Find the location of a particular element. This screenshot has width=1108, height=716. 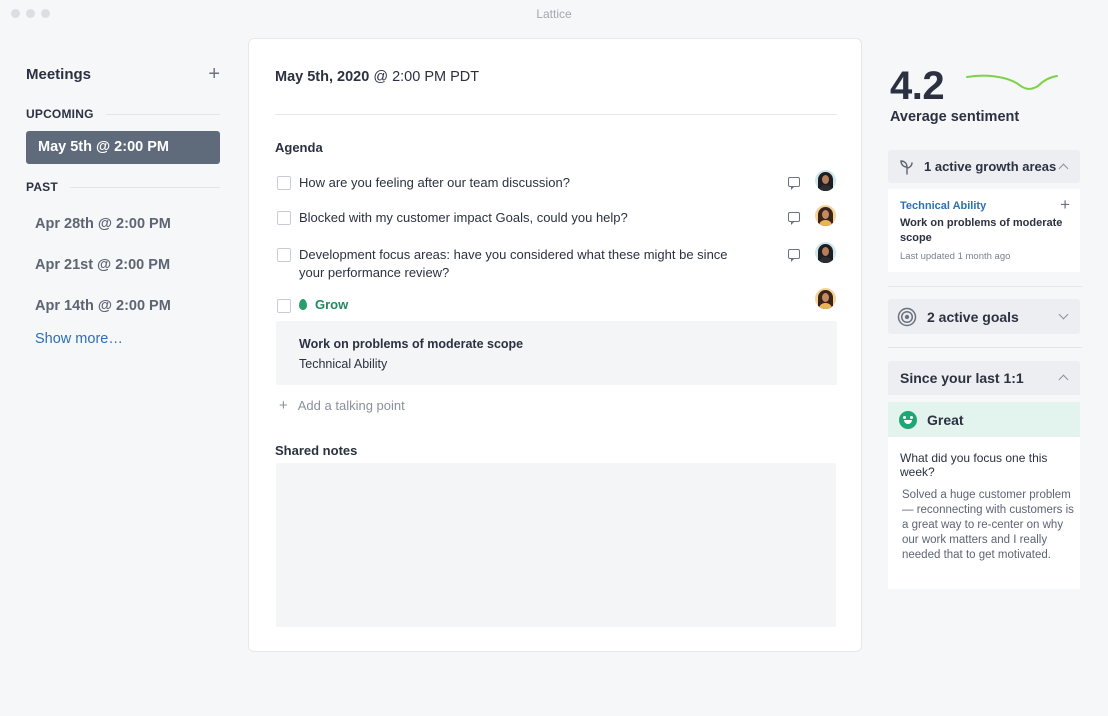

smiley-icon is located at coordinates (908, 419).